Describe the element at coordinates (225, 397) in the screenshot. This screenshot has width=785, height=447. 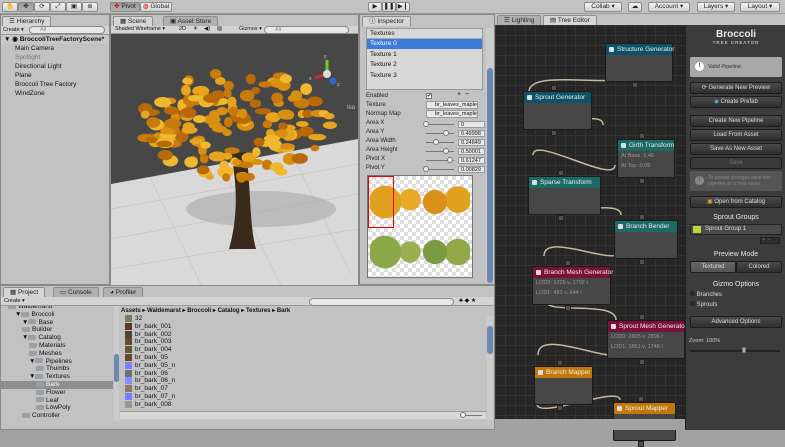
I see `file-item: br_bark_07_n` at that location.